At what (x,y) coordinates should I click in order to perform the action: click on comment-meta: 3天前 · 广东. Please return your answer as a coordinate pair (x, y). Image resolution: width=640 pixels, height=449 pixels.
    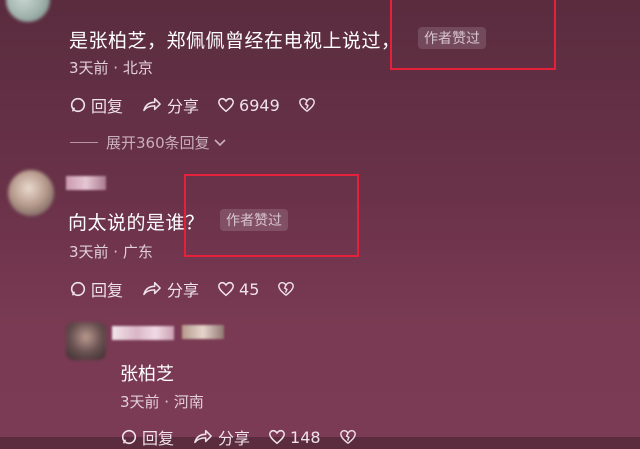
    Looking at the image, I should click on (111, 252).